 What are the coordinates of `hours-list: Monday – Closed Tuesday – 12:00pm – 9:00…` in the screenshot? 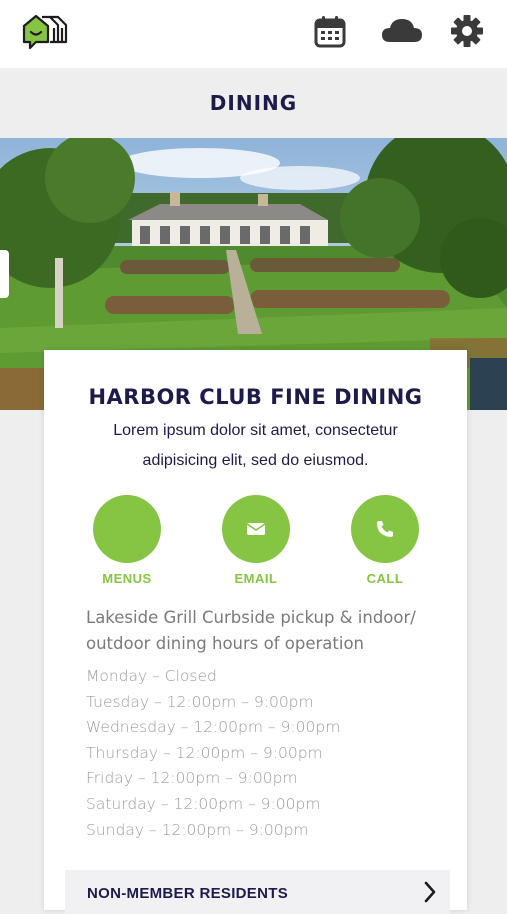 It's located at (261, 753).